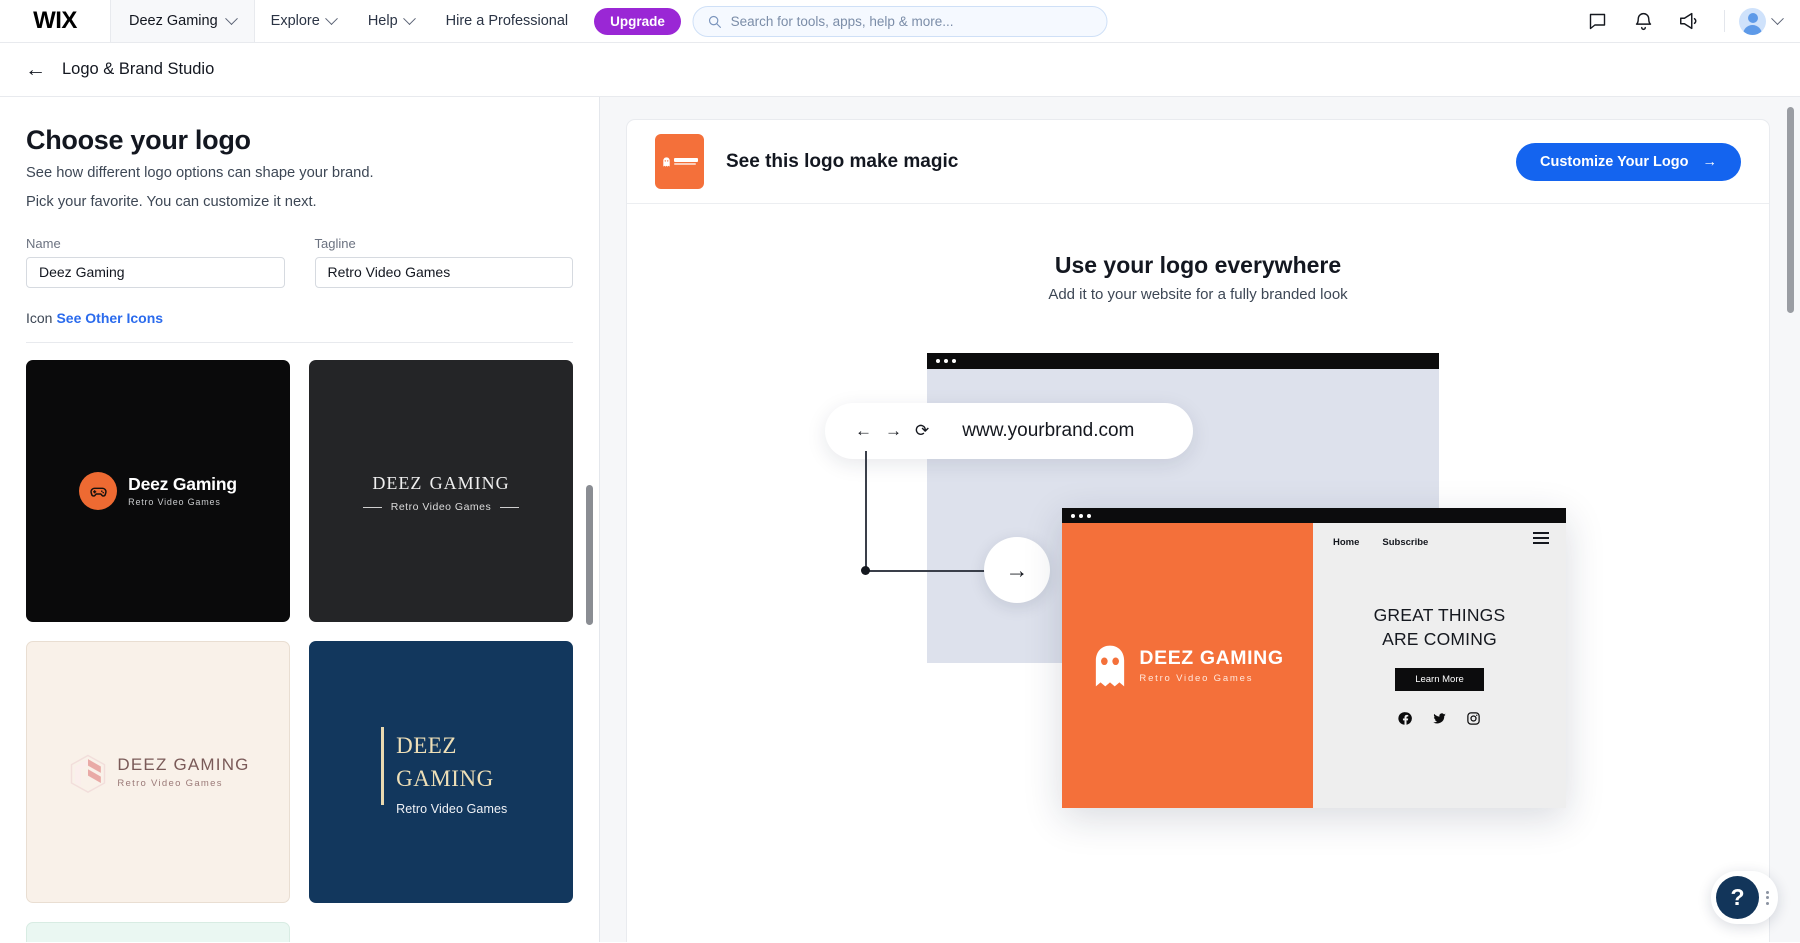 Image resolution: width=1800 pixels, height=943 pixels. I want to click on kebab-menu-icon, so click(1767, 897).